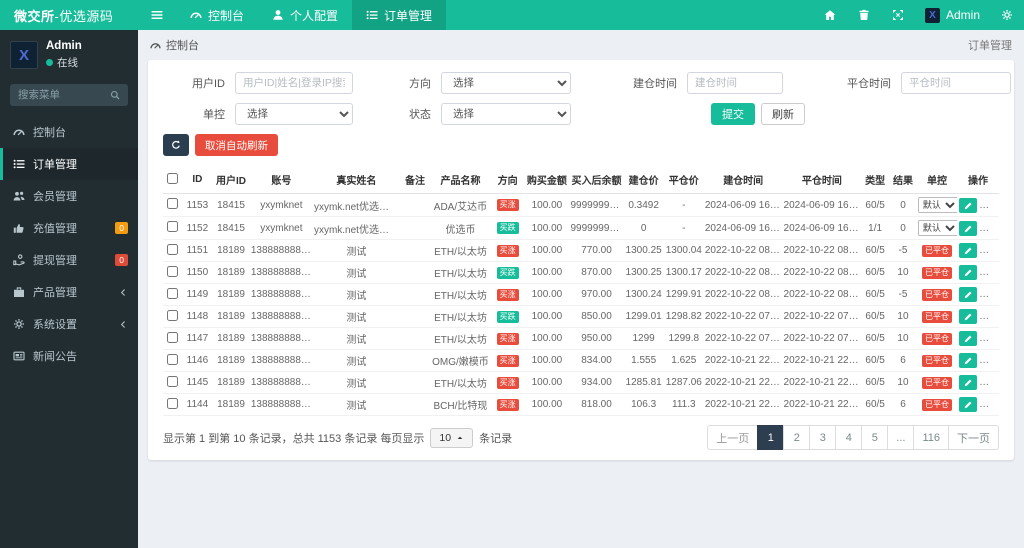 The height and width of the screenshot is (548, 1024). I want to click on status-badge: 已平仓, so click(937, 316).